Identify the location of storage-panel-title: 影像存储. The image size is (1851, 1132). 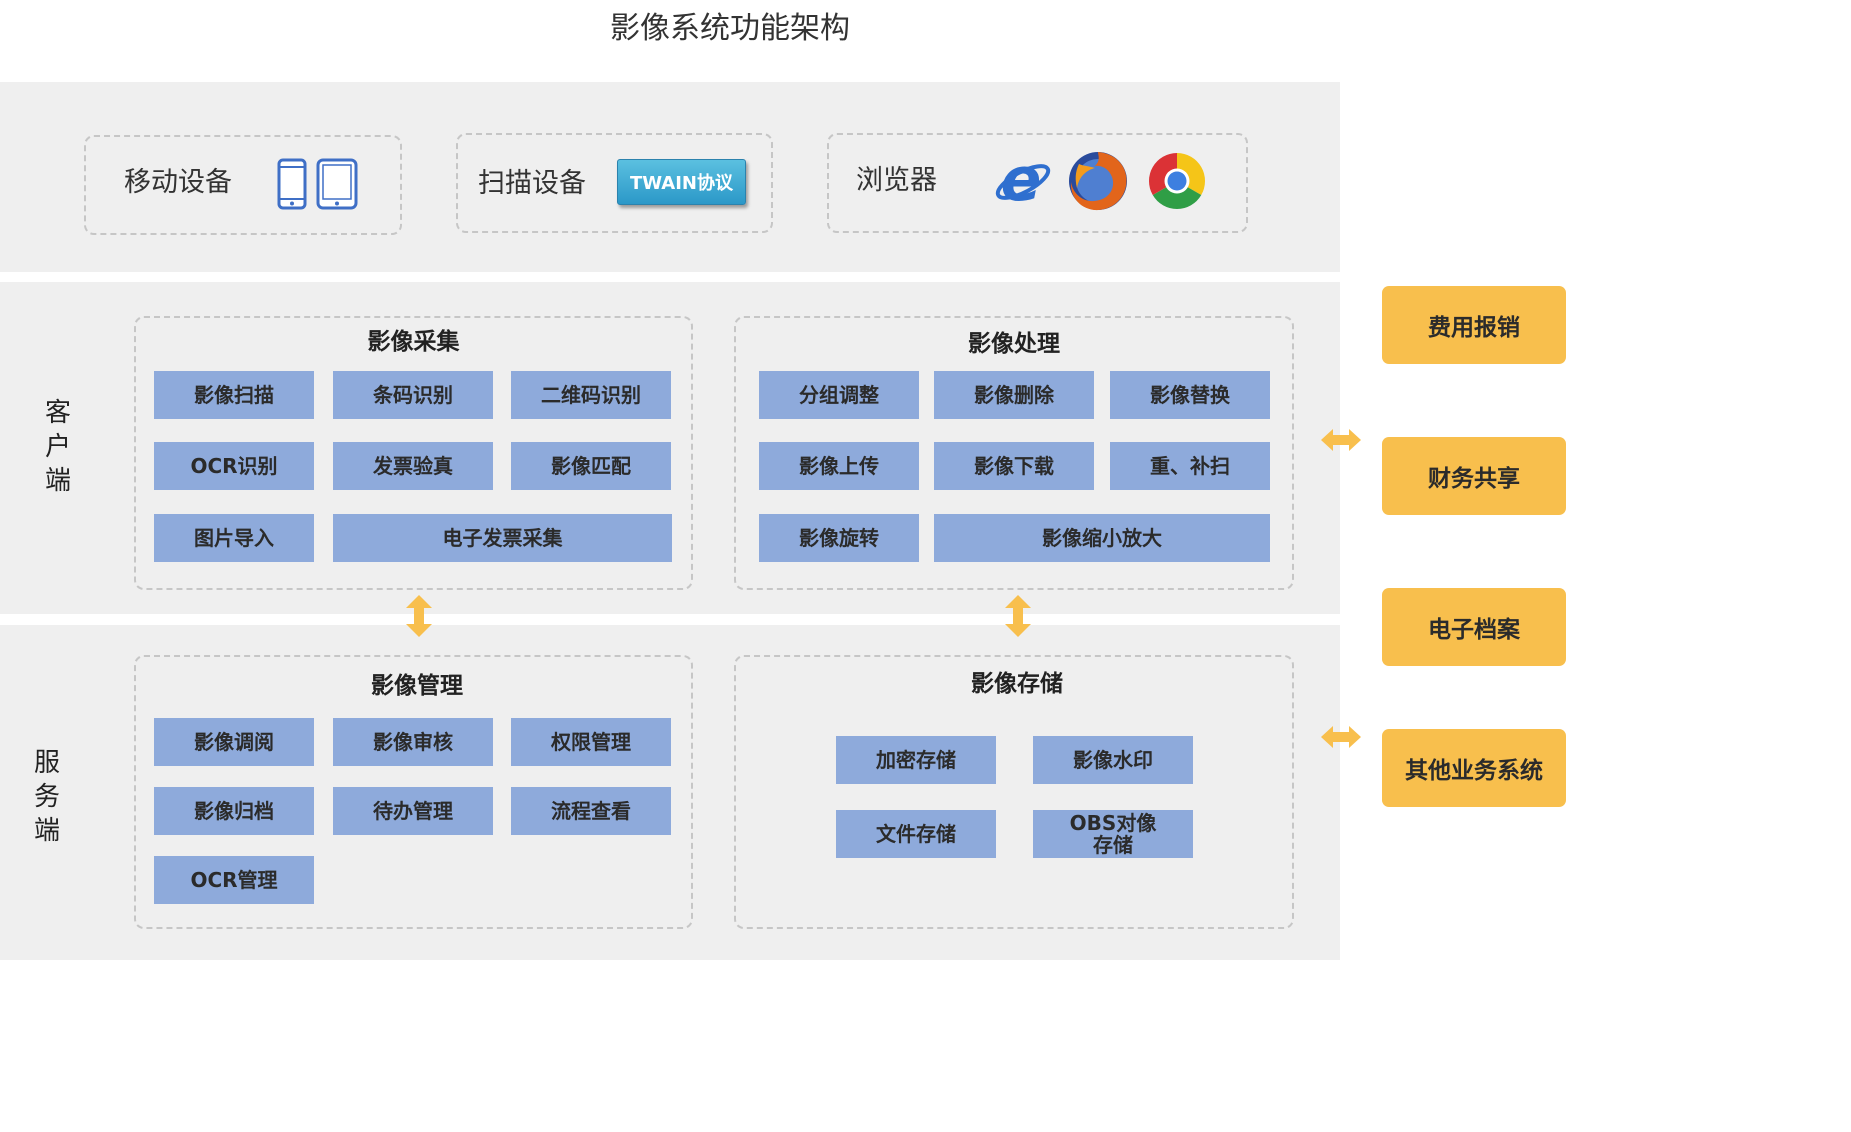
(1017, 684).